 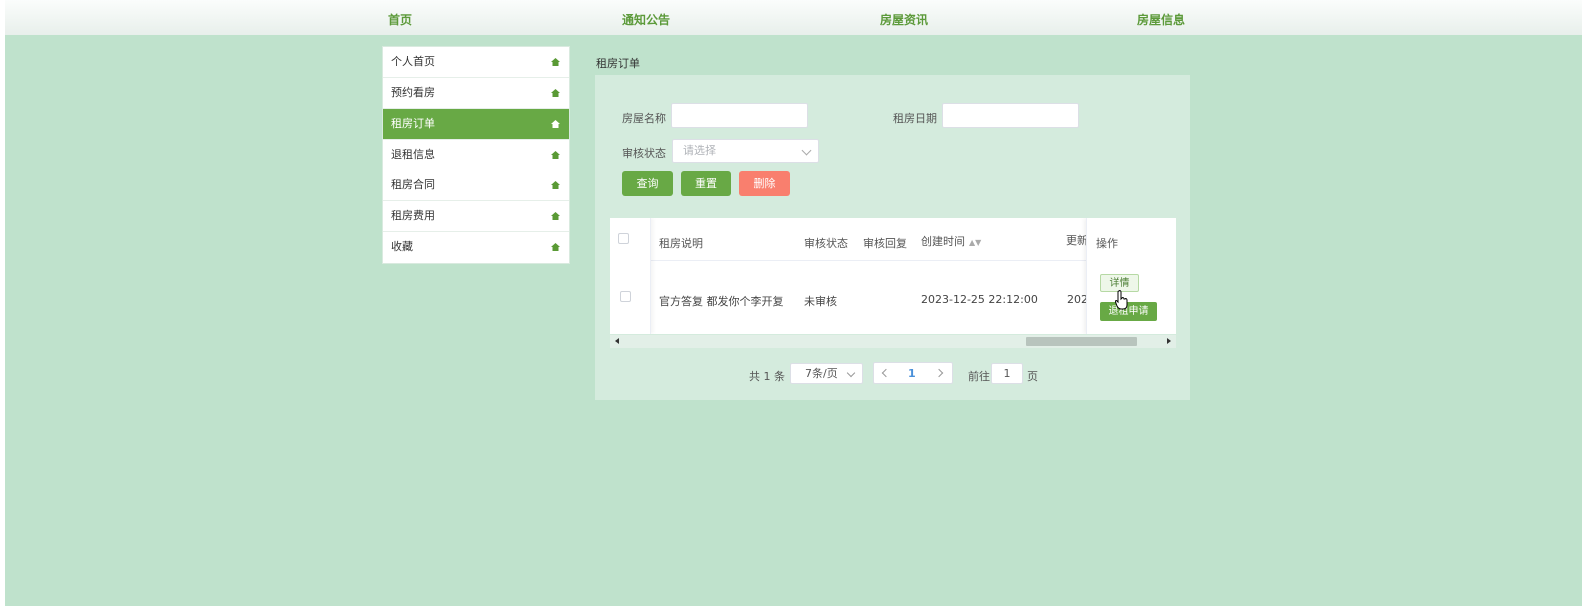 What do you see at coordinates (1081, 341) in the screenshot?
I see `scrollbar-thumb` at bounding box center [1081, 341].